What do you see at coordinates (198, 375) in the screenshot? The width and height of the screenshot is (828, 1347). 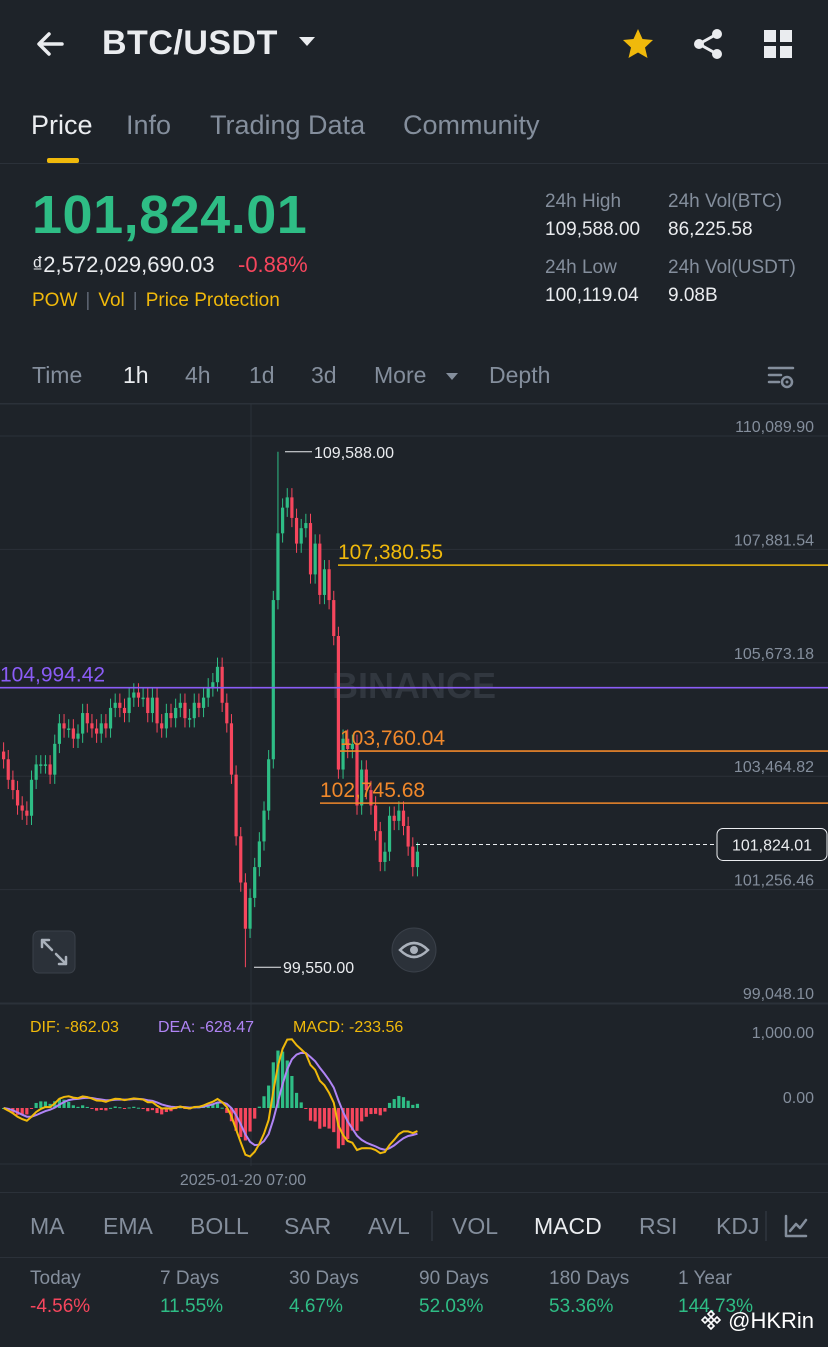 I see `interval-4h: 4h` at bounding box center [198, 375].